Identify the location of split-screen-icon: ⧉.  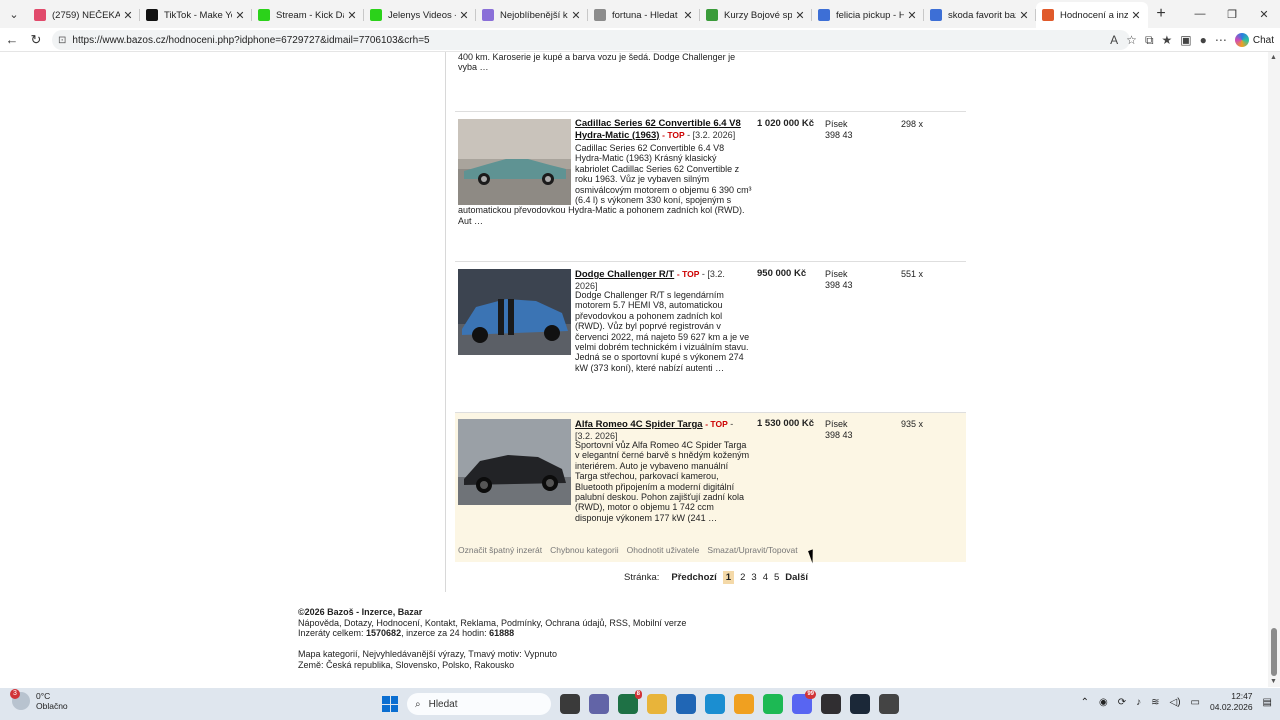
(1149, 40).